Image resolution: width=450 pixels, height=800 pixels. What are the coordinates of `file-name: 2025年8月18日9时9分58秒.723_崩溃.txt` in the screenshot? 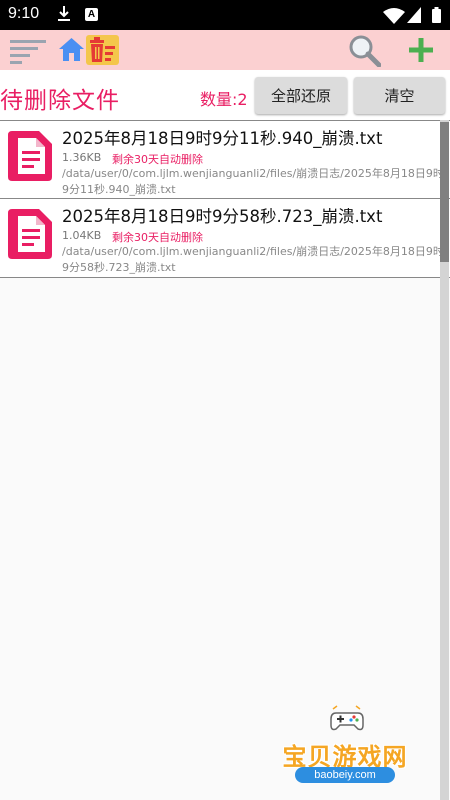 It's located at (222, 216).